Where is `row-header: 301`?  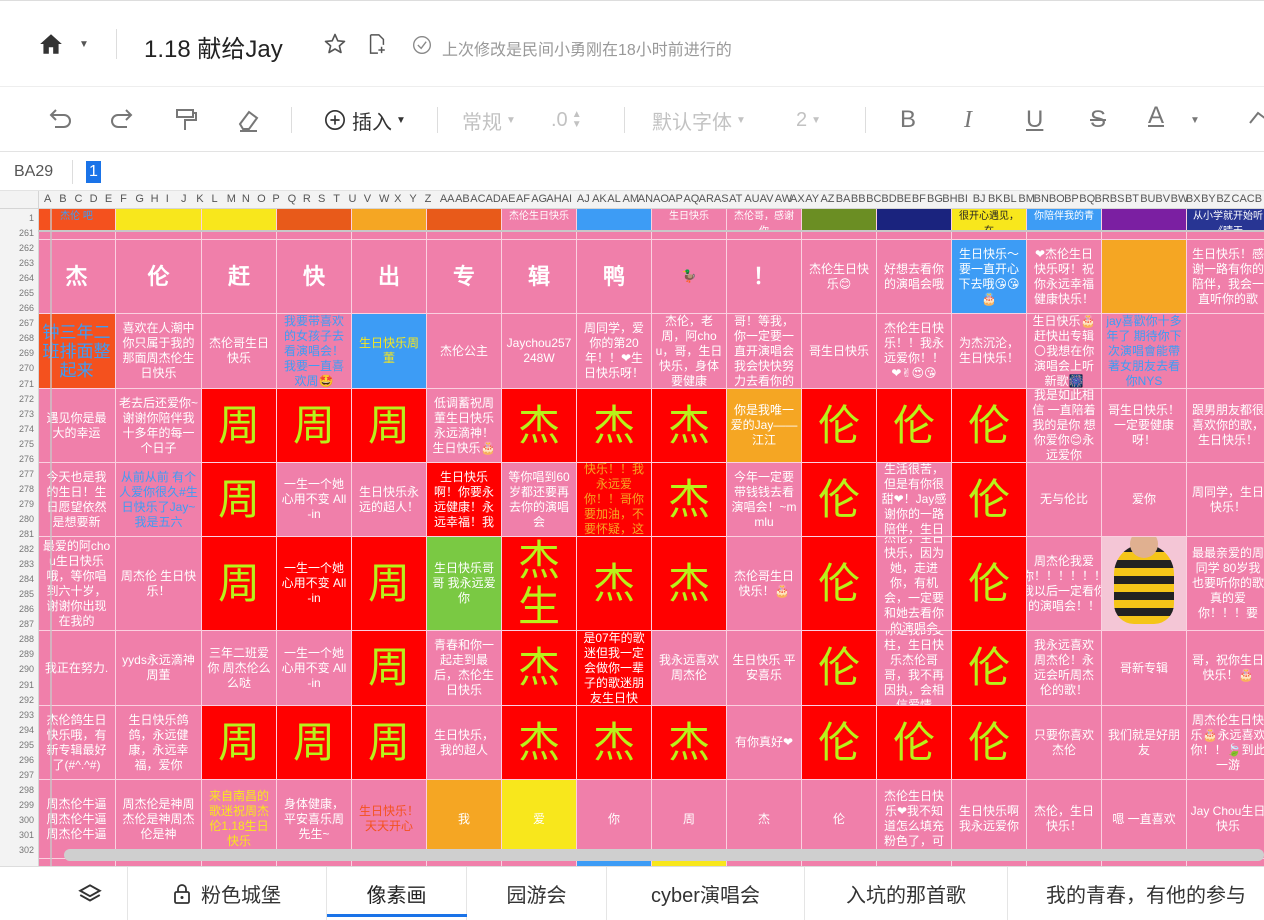 row-header: 301 is located at coordinates (17, 835).